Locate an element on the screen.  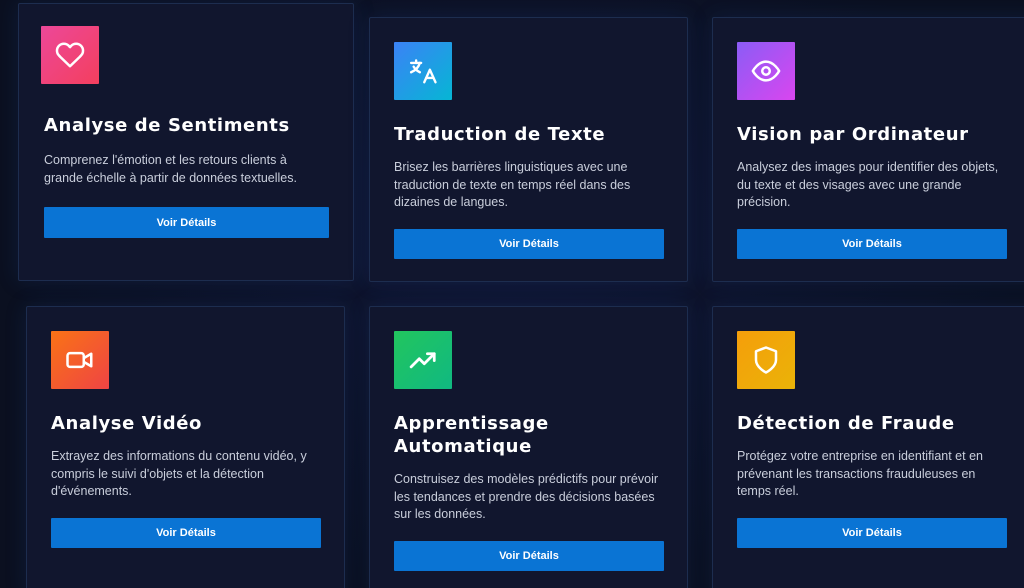
card-title: Vision par Ordinateur is located at coordinates (853, 134).